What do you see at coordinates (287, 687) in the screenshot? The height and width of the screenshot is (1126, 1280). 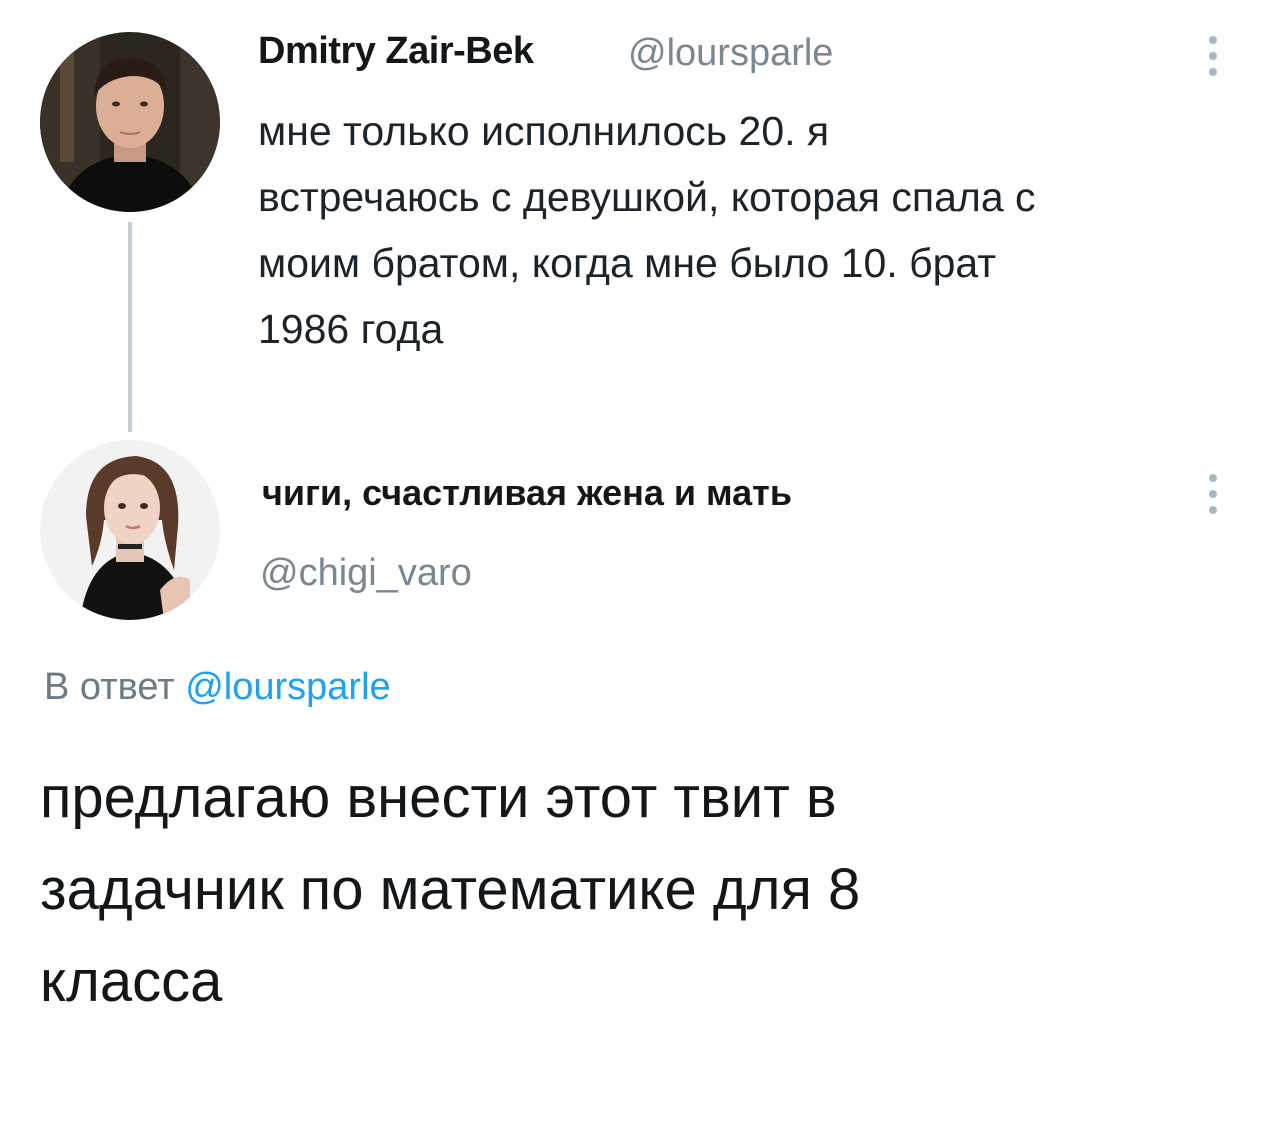 I see `reply-mention-link: @loursparle` at bounding box center [287, 687].